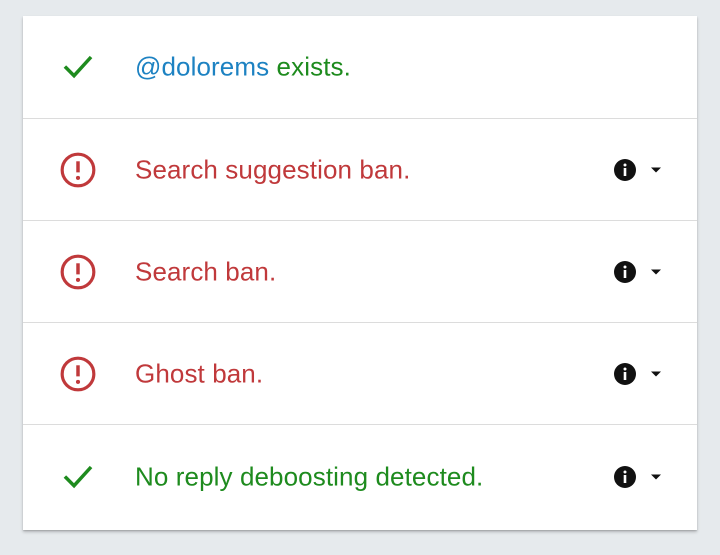 The width and height of the screenshot is (720, 555). What do you see at coordinates (309, 476) in the screenshot?
I see `reply-deboosting-text: No reply deboosting detected.` at bounding box center [309, 476].